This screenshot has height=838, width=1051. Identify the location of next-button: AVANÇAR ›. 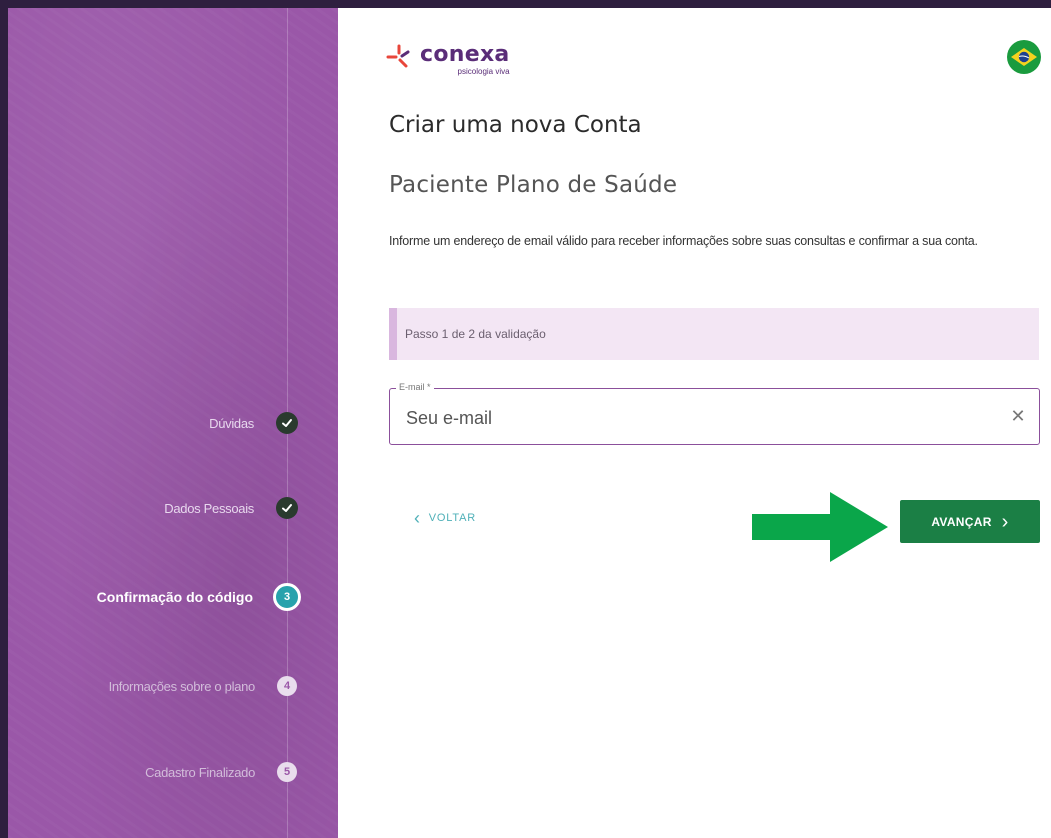
(970, 521).